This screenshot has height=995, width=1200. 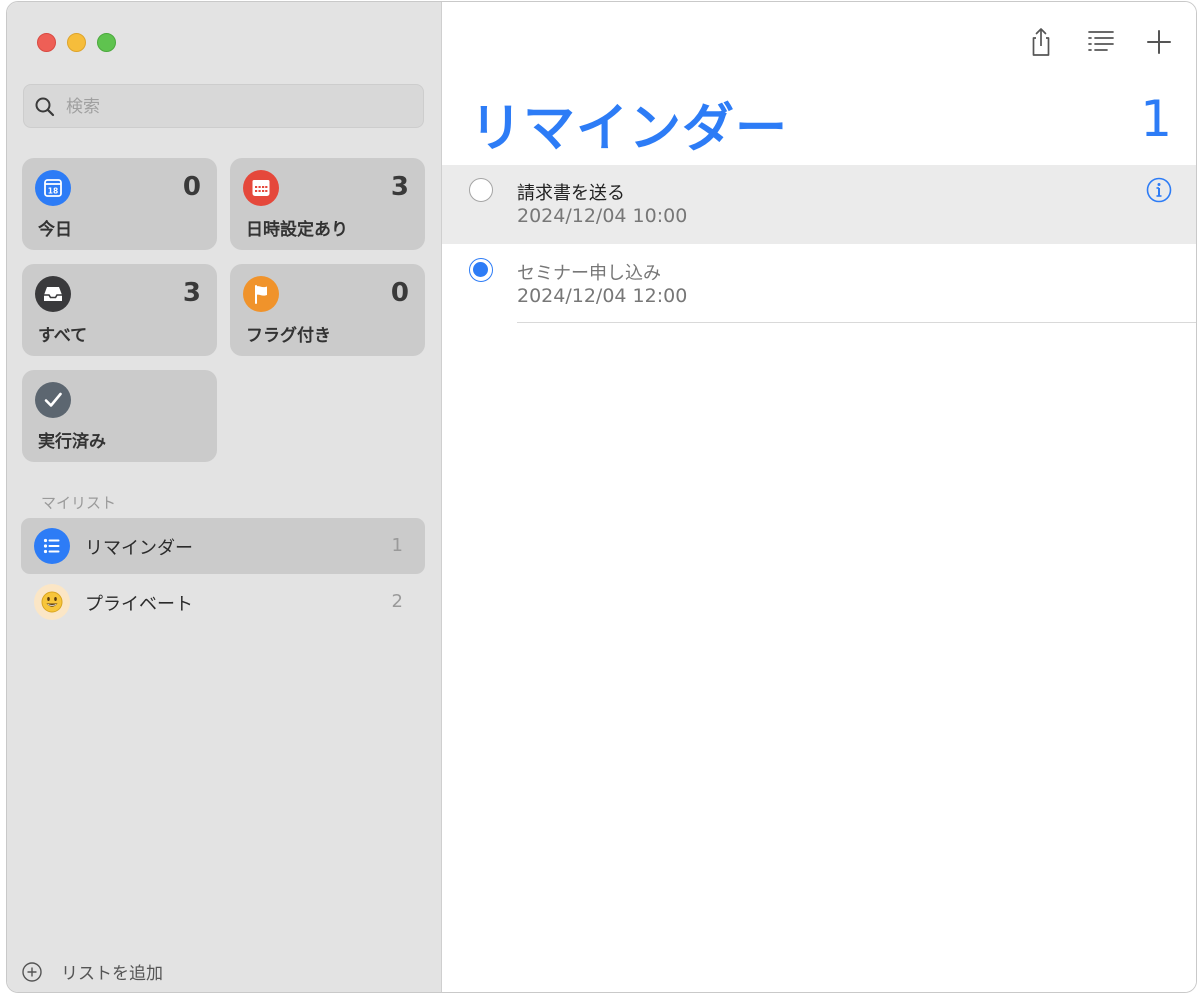 What do you see at coordinates (288, 336) in the screenshot?
I see `smart-list-label: フラグ付き` at bounding box center [288, 336].